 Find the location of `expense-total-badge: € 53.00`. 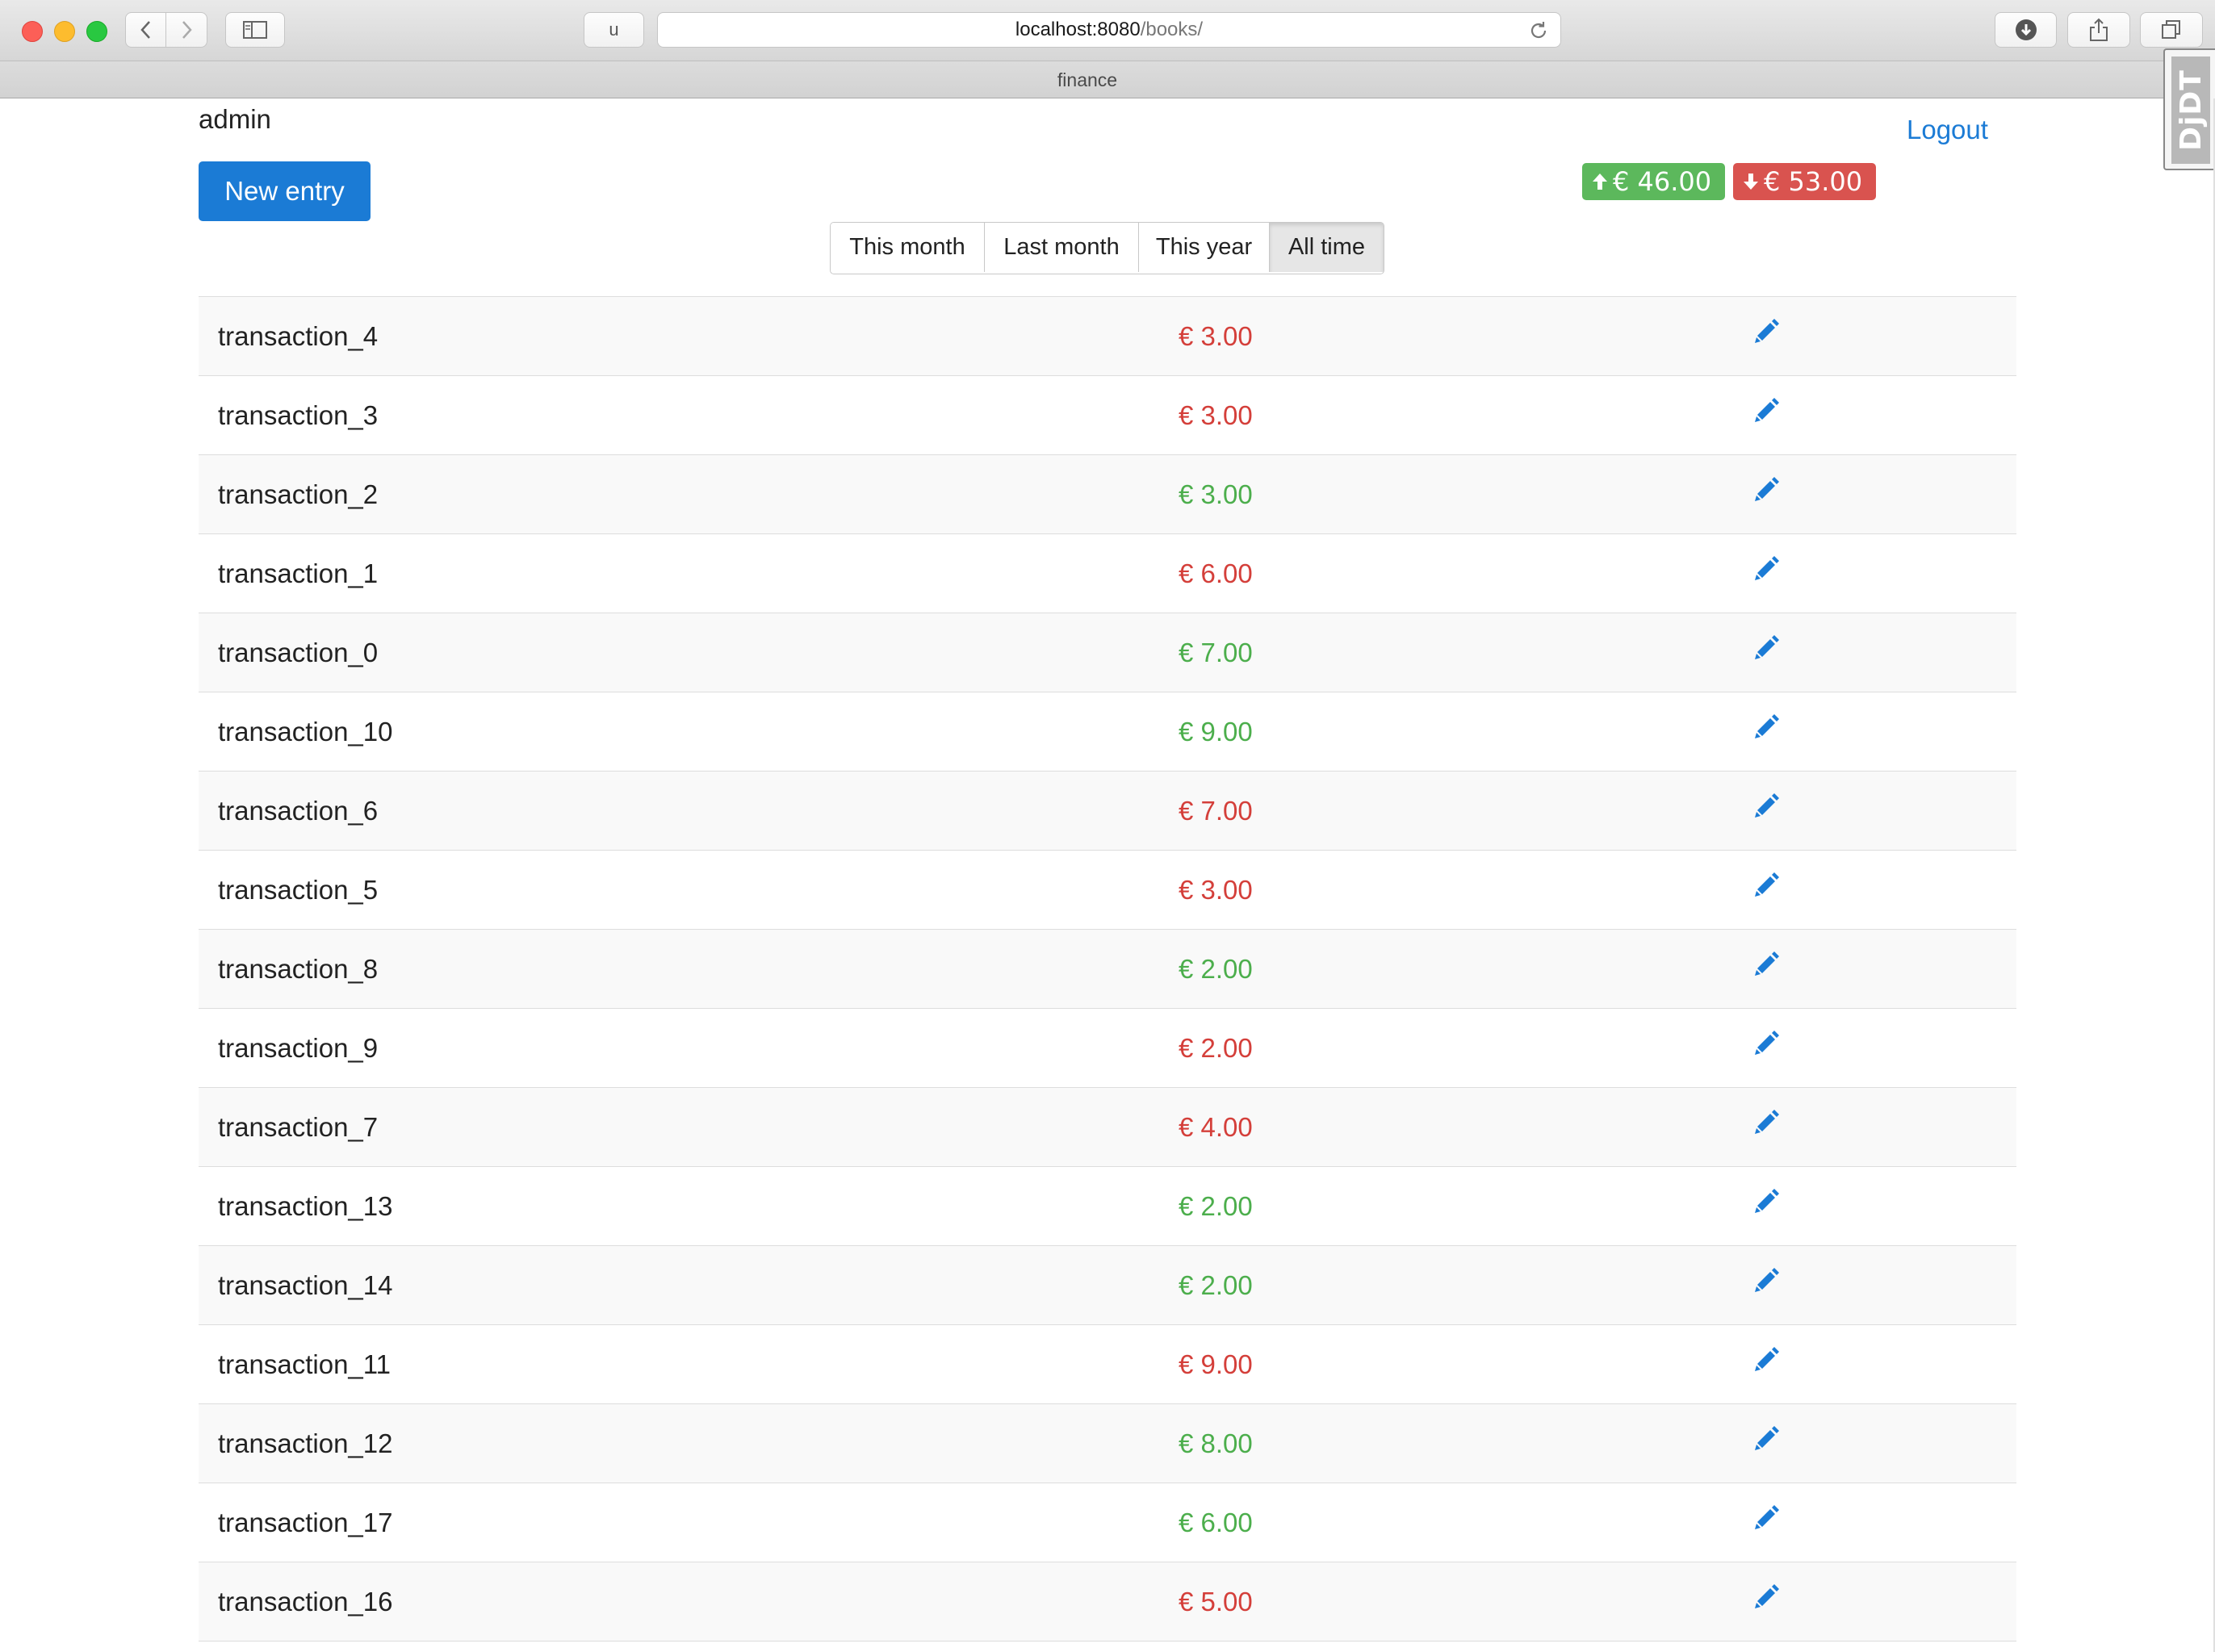

expense-total-badge: € 53.00 is located at coordinates (1804, 181).